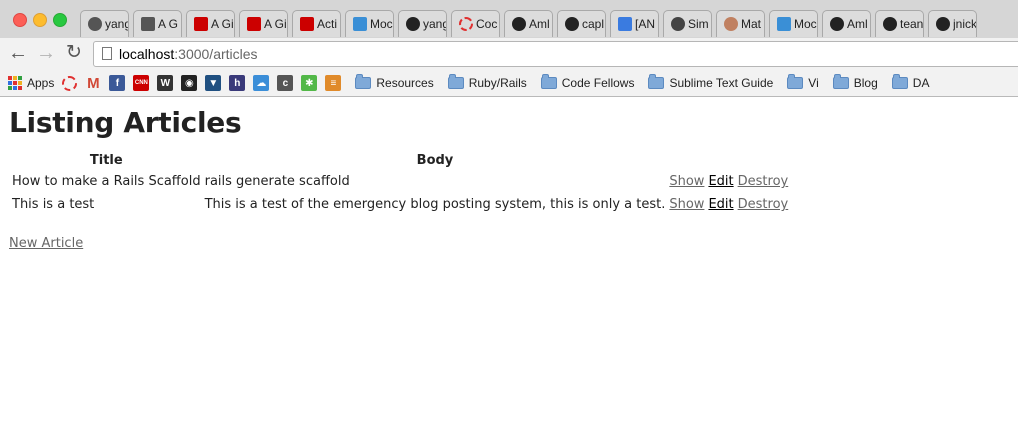 The image size is (1018, 445). What do you see at coordinates (910, 82) in the screenshot?
I see `bookmark-item: DA` at bounding box center [910, 82].